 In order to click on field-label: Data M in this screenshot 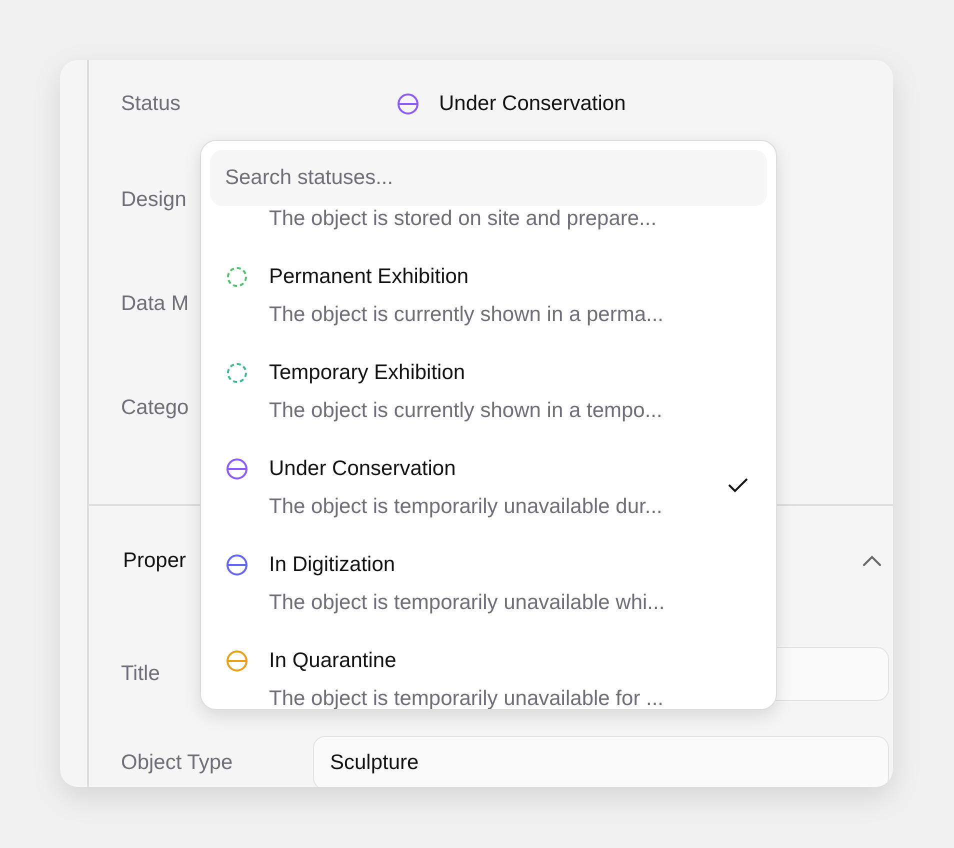, I will do `click(155, 304)`.